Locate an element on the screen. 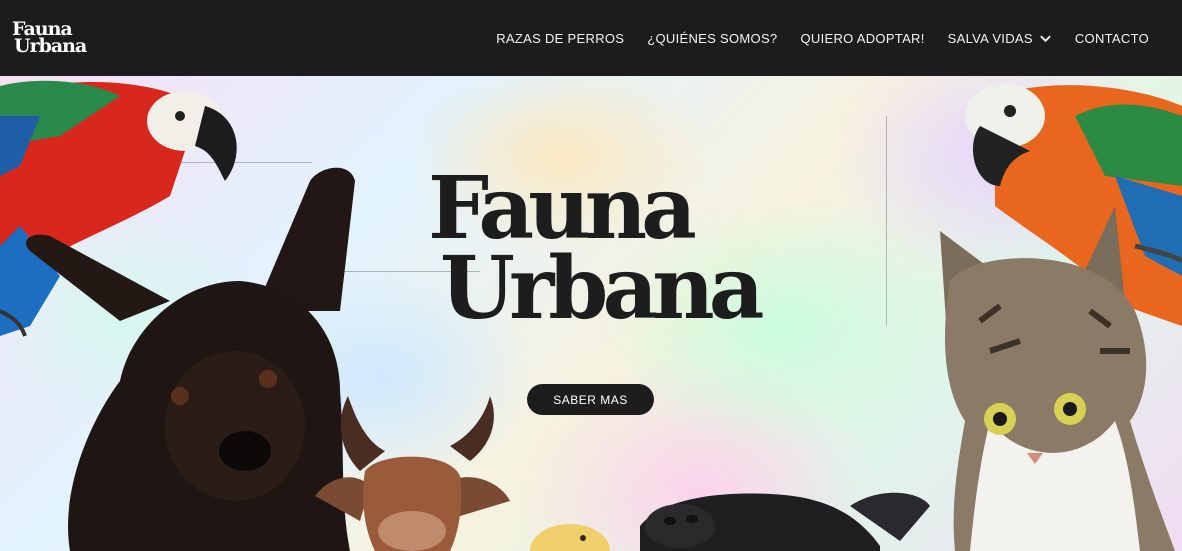  chevron-down-icon is located at coordinates (1045, 38).